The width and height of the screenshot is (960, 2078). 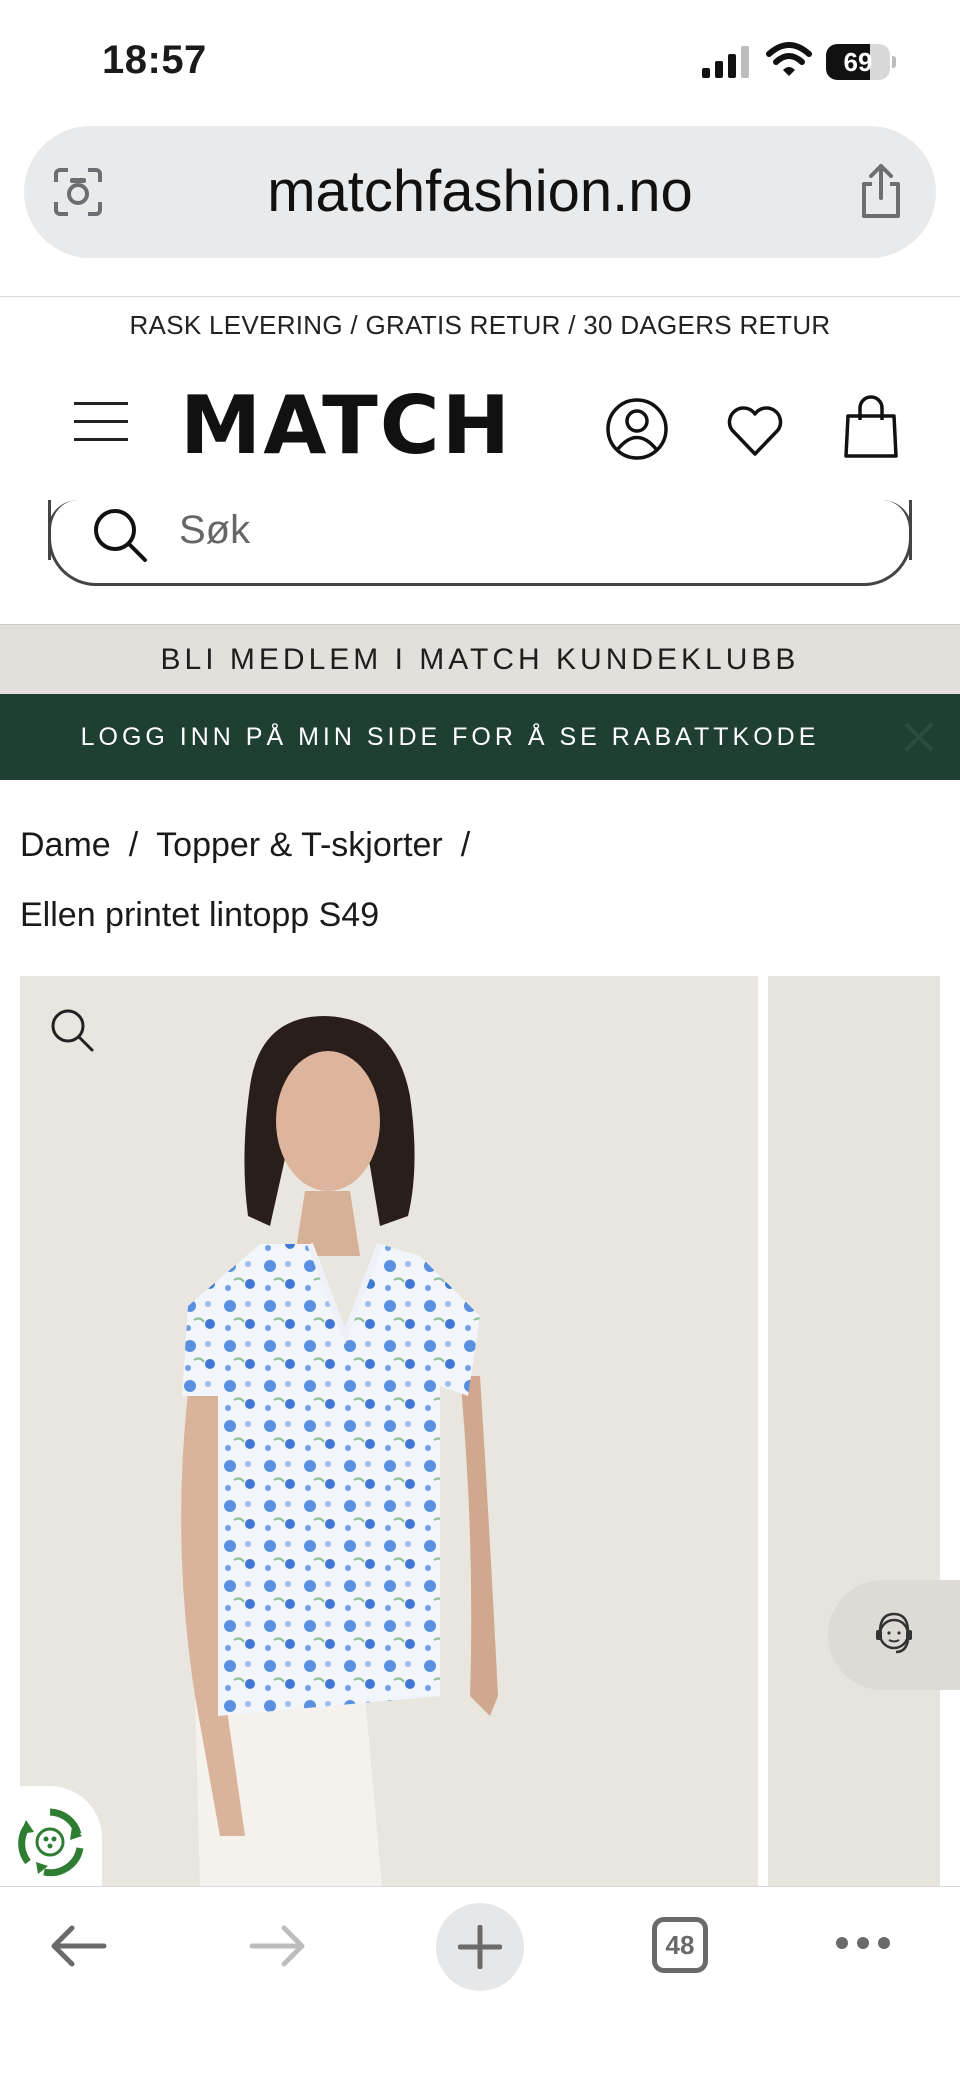 I want to click on url-text: matchfashion.no, so click(x=480, y=191).